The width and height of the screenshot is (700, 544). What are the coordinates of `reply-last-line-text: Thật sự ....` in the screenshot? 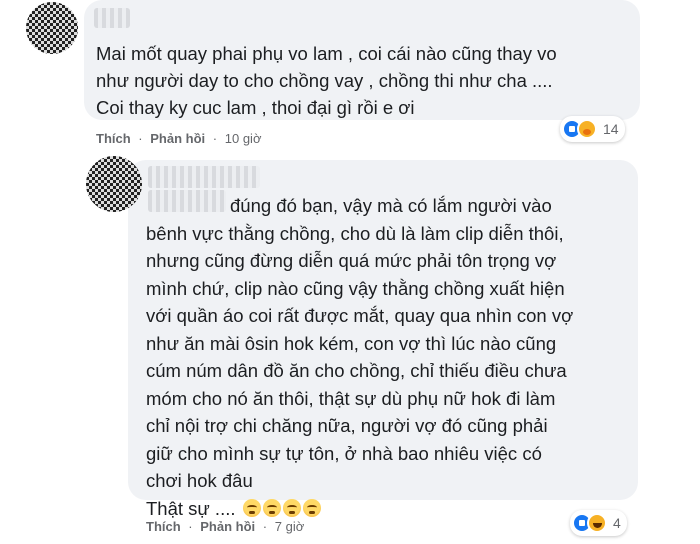 It's located at (191, 508).